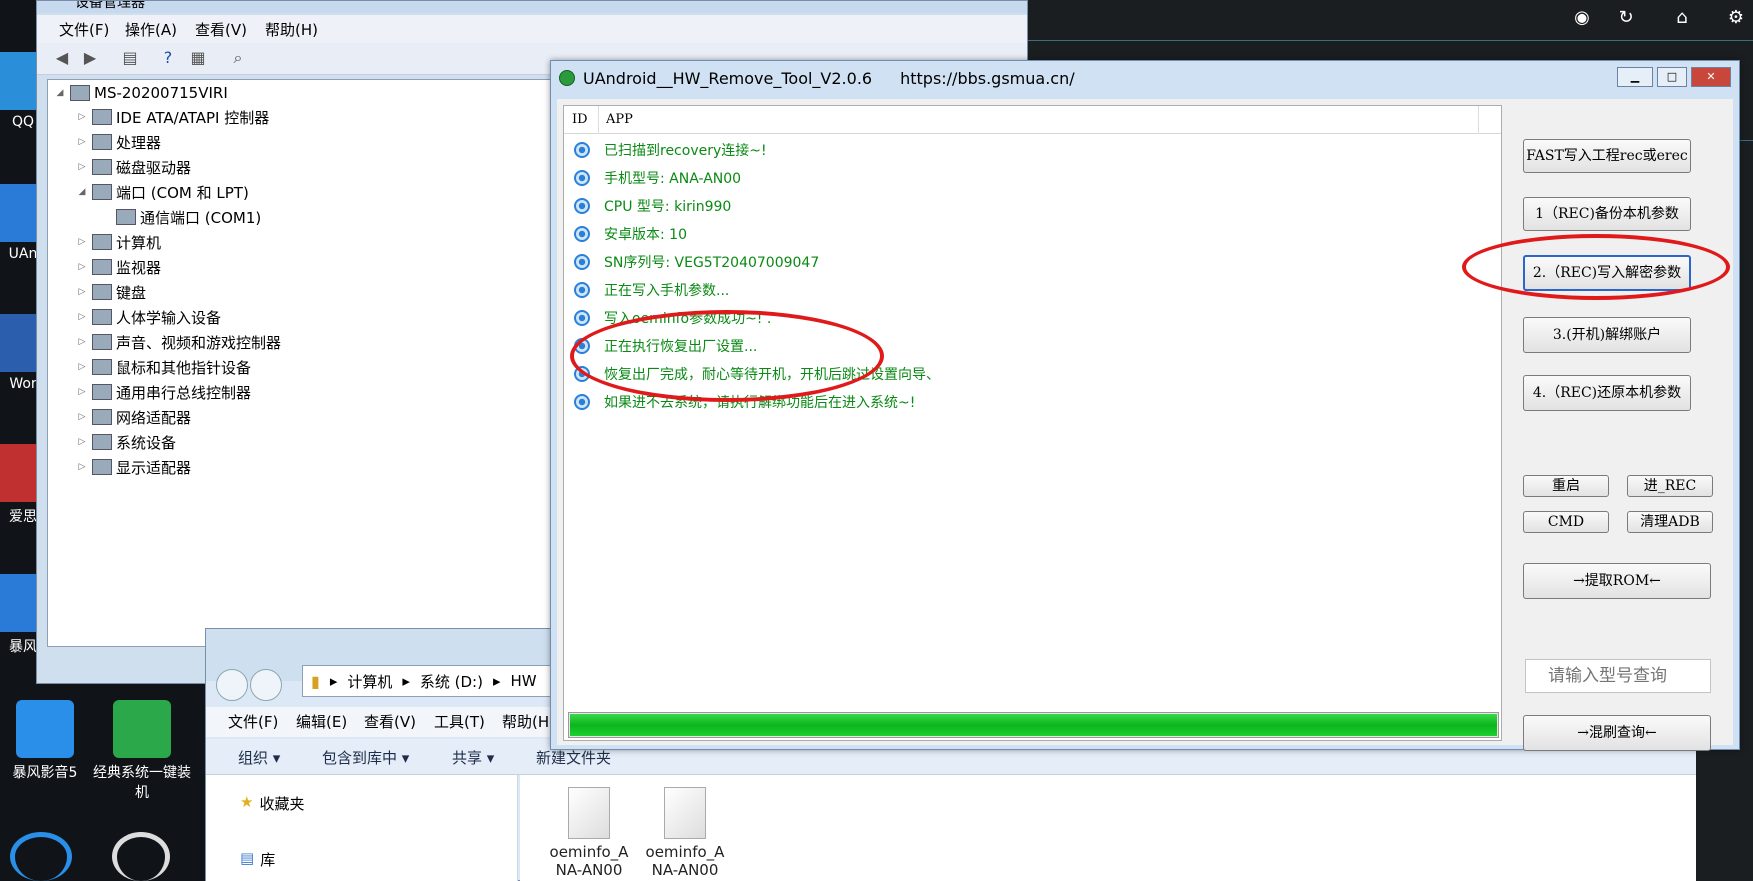 This screenshot has height=881, width=1753. What do you see at coordinates (1032, 206) in the screenshot?
I see `log-row: CPU 型号: kirin990` at bounding box center [1032, 206].